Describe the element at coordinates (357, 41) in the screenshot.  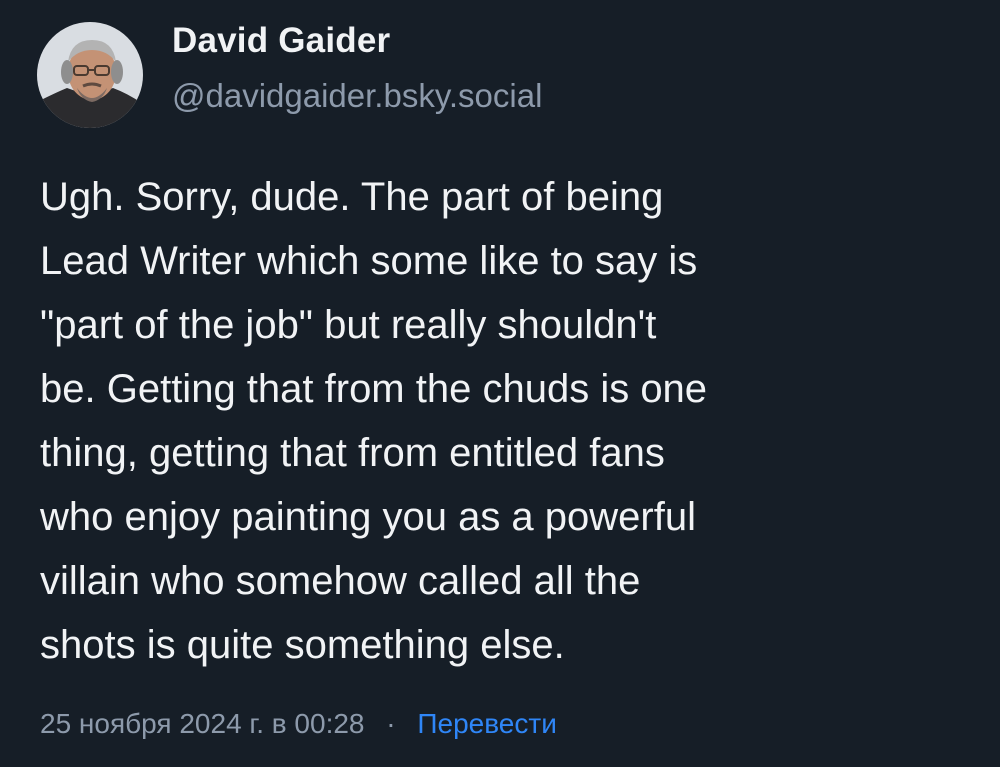
I see `author-display-name: David Gaider` at that location.